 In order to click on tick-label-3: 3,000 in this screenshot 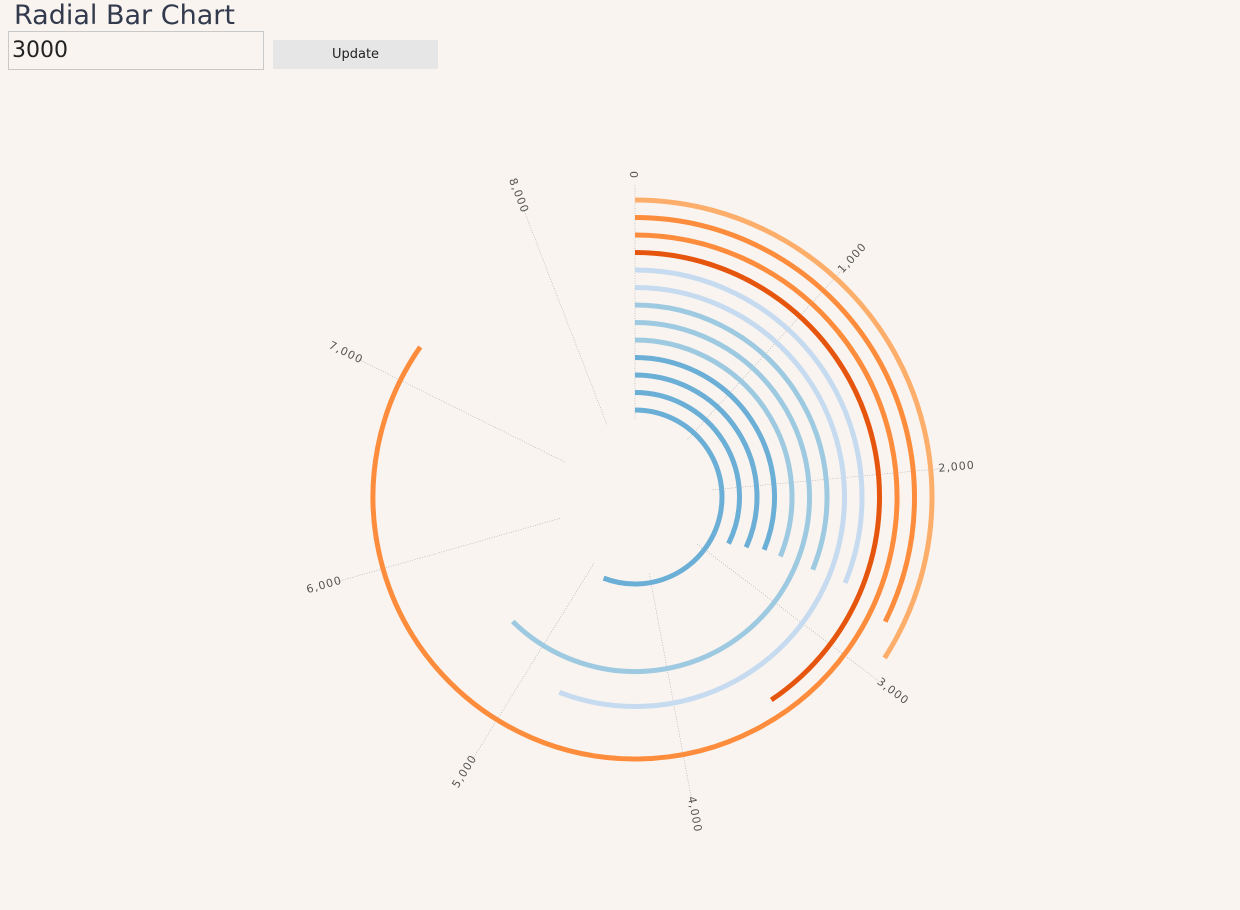, I will do `click(893, 691)`.